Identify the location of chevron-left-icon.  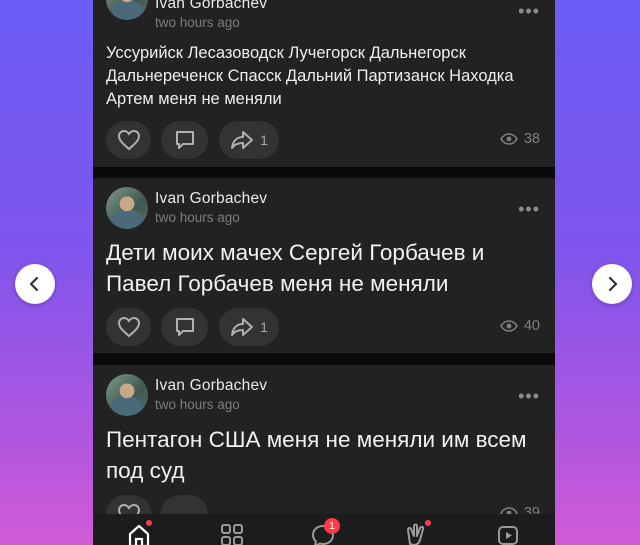
(34, 284).